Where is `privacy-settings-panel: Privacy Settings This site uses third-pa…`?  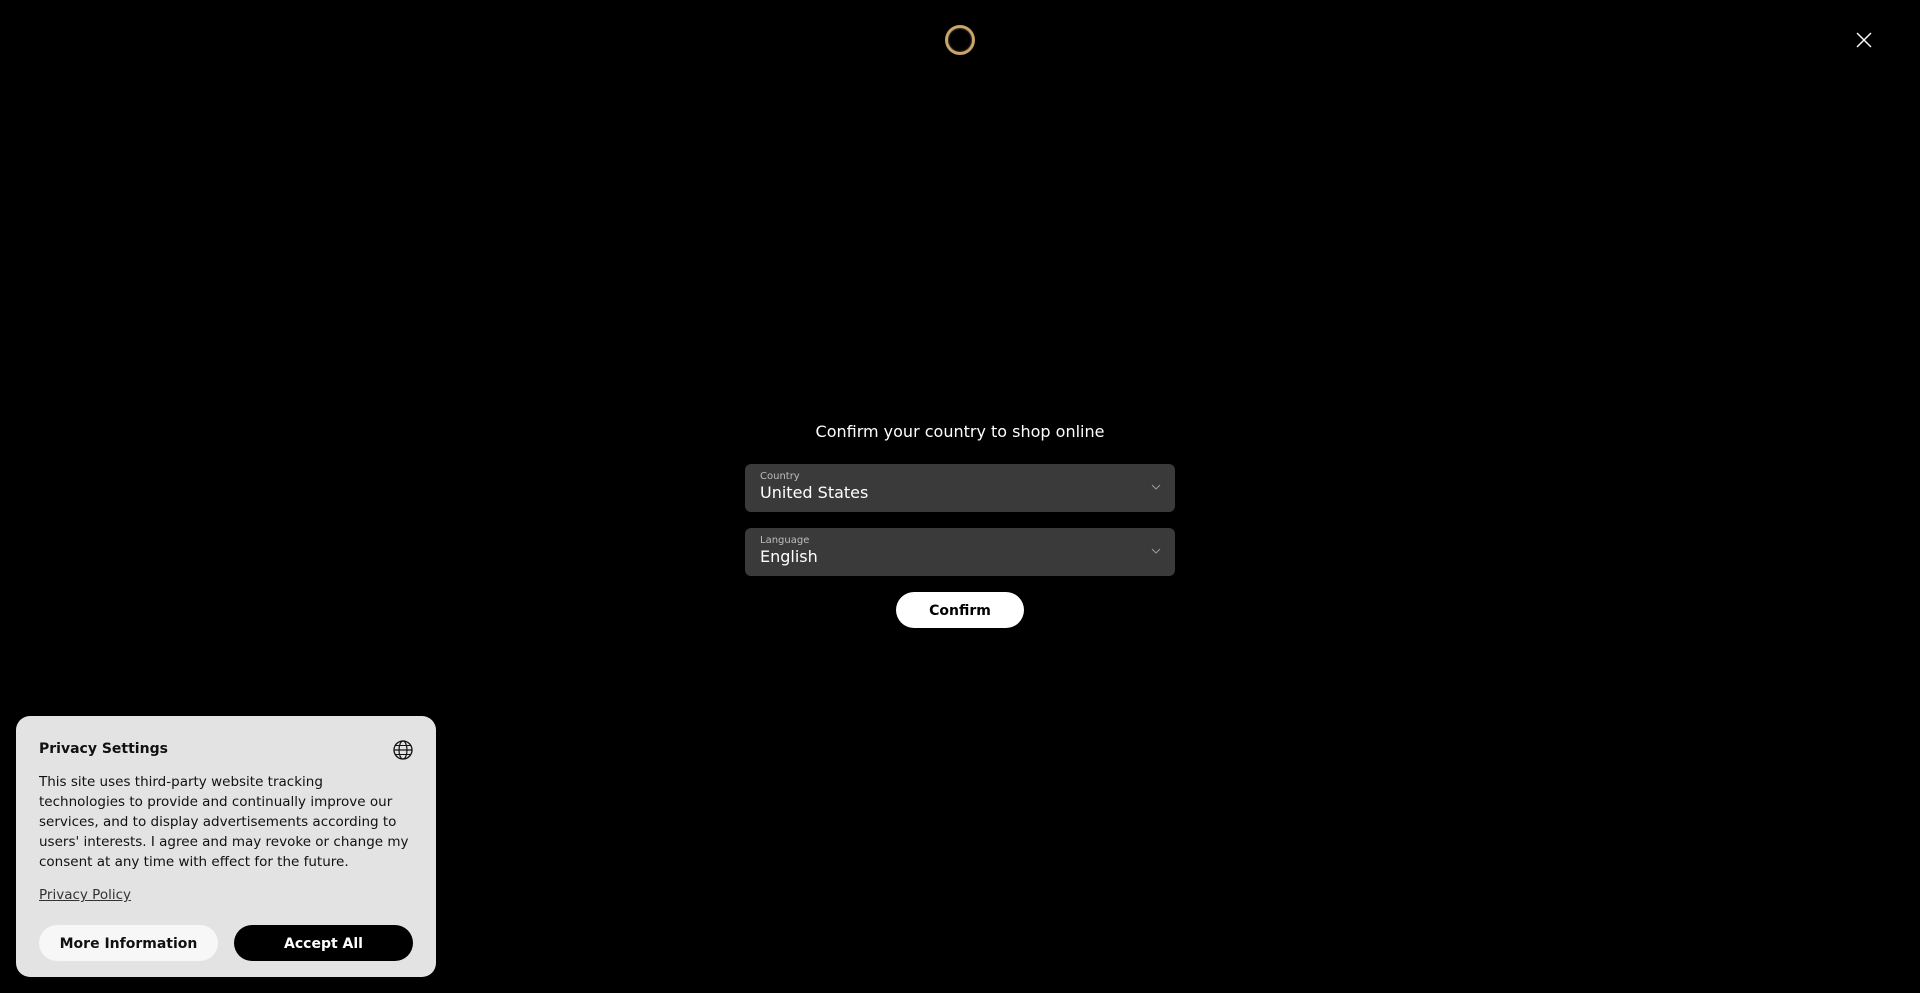
privacy-settings-panel: Privacy Settings This site uses third-pa… is located at coordinates (226, 846).